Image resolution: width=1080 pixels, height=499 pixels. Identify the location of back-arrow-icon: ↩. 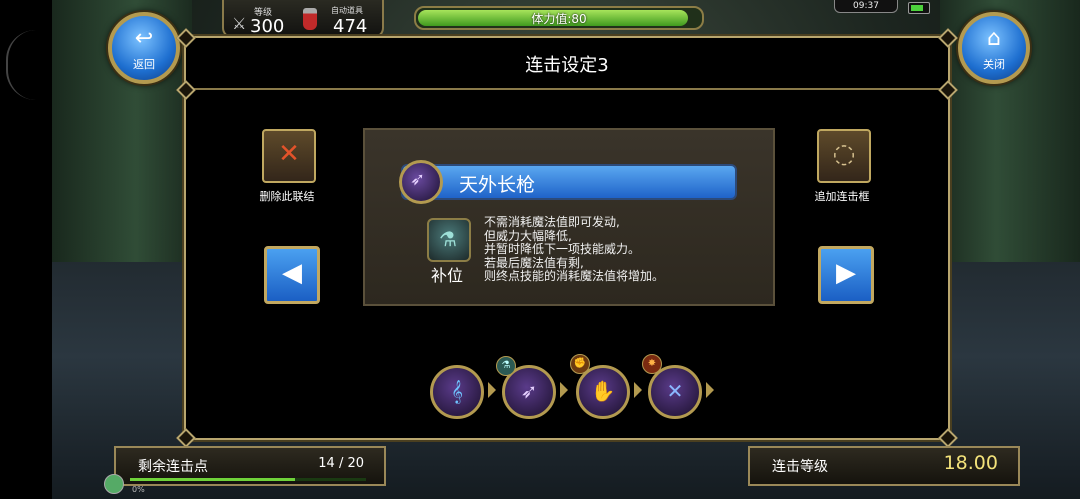
(144, 38).